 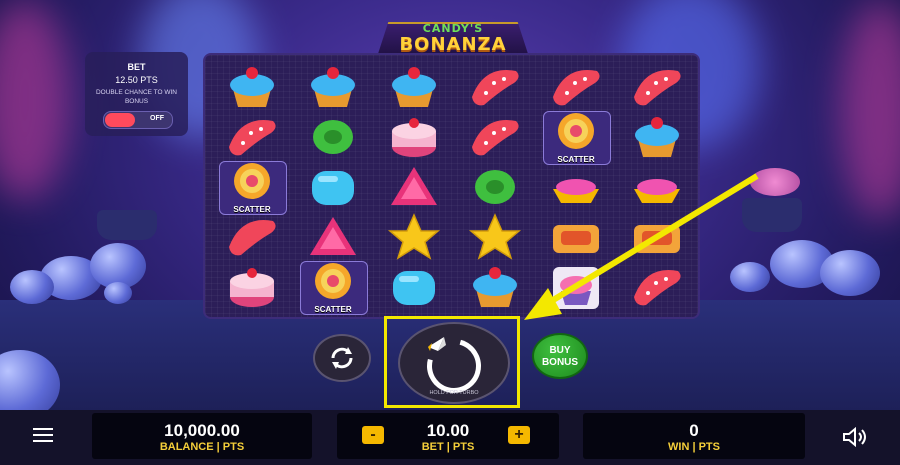 What do you see at coordinates (694, 447) in the screenshot?
I see `win-label: WIN | PTS` at bounding box center [694, 447].